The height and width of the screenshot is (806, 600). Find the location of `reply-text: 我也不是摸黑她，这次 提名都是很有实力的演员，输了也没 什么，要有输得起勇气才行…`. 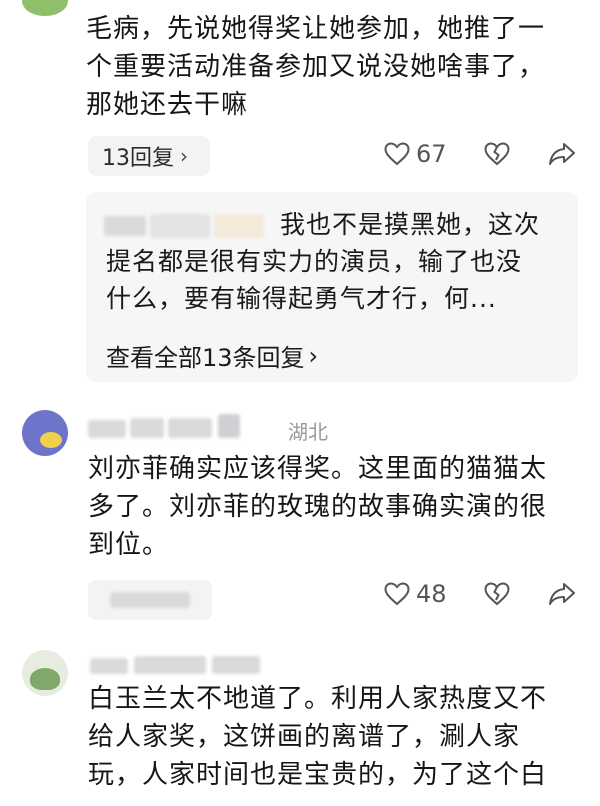

reply-text: 我也不是摸黑她，这次 提名都是很有实力的演员，输了也没 什么，要有输得起勇气才行… is located at coordinates (336, 261).